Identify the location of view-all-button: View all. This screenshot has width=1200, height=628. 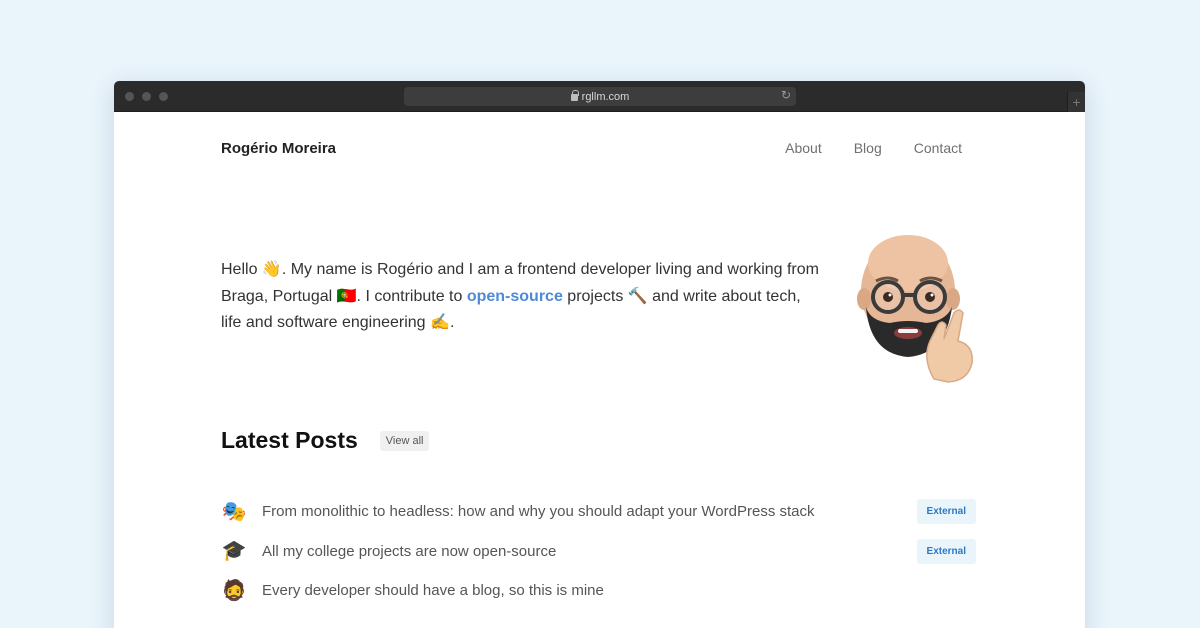
(404, 440).